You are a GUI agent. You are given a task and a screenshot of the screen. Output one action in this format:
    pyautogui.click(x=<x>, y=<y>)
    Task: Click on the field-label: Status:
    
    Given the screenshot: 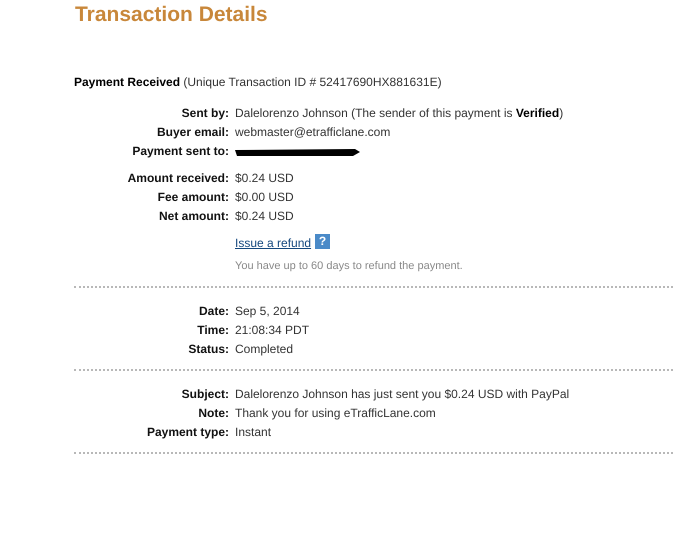 What is the action you would take?
    pyautogui.click(x=208, y=349)
    